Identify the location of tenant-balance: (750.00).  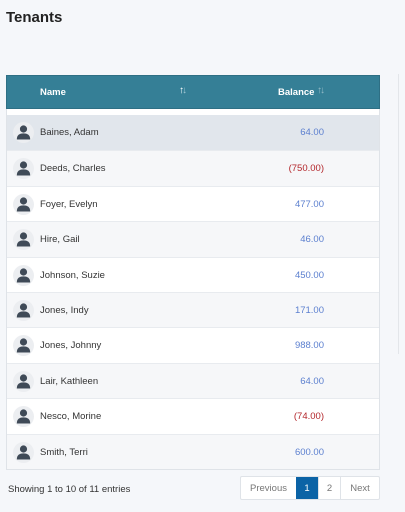
(306, 169).